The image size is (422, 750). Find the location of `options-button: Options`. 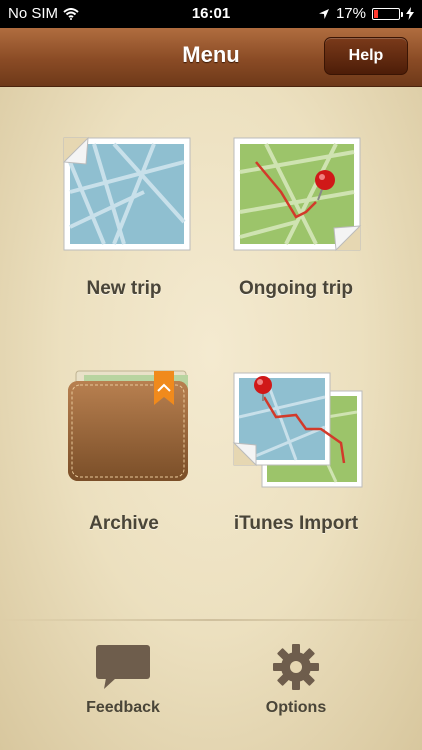

options-button: Options is located at coordinates (296, 688).